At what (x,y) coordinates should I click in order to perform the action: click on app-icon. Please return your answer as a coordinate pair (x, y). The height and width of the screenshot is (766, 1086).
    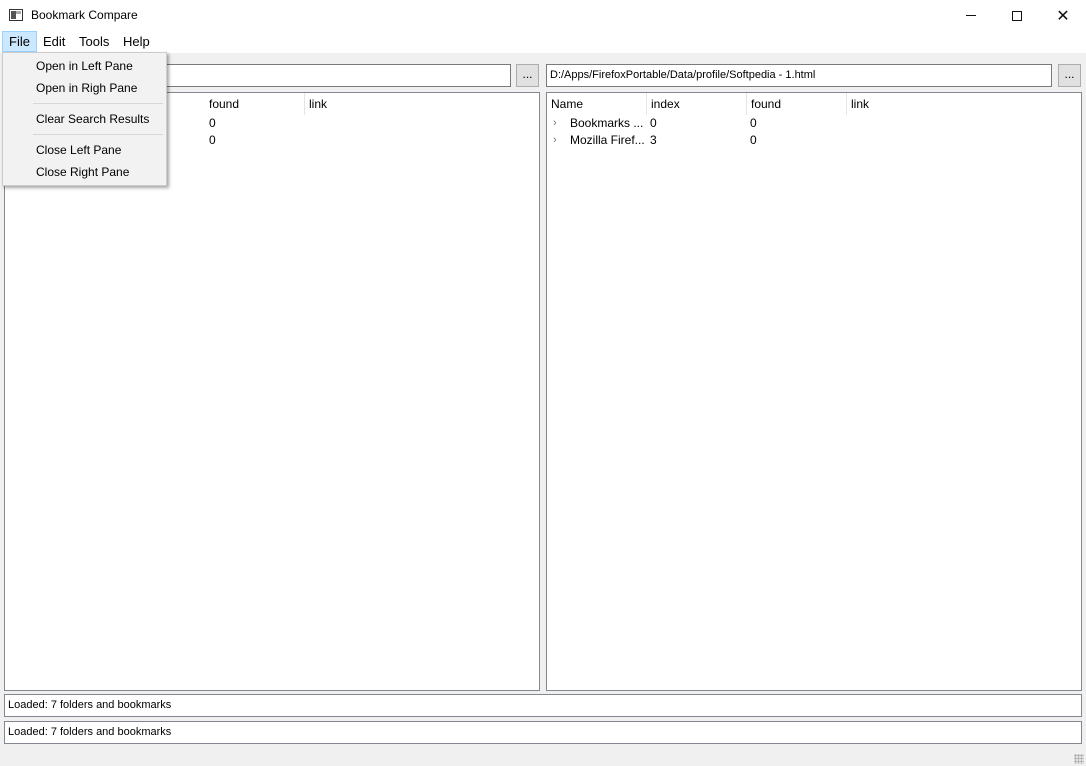
    Looking at the image, I should click on (16, 15).